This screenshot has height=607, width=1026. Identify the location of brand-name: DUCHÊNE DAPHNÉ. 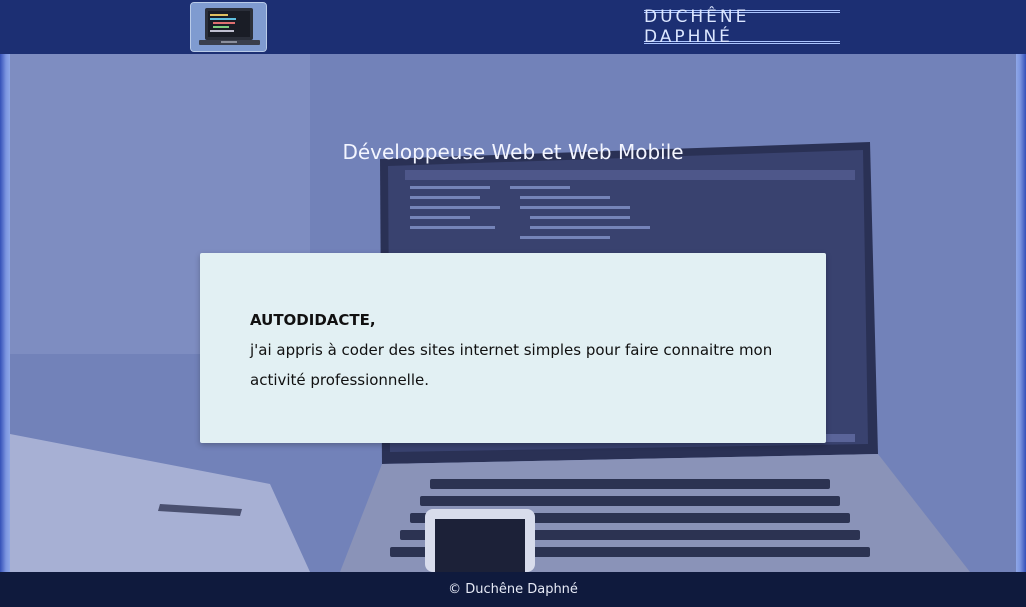
(742, 27).